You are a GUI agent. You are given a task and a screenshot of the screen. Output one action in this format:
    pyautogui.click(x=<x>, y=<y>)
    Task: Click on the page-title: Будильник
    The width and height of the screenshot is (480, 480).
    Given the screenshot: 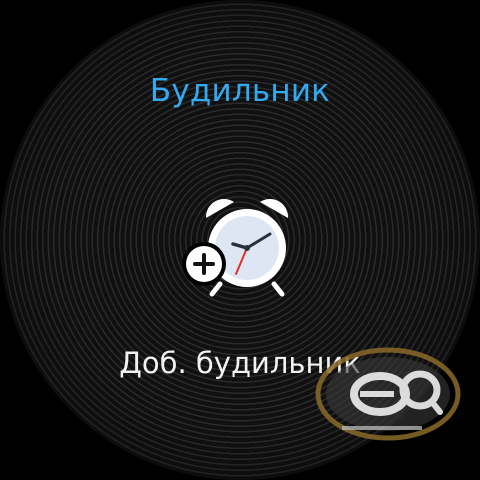 What is the action you would take?
    pyautogui.click(x=240, y=91)
    